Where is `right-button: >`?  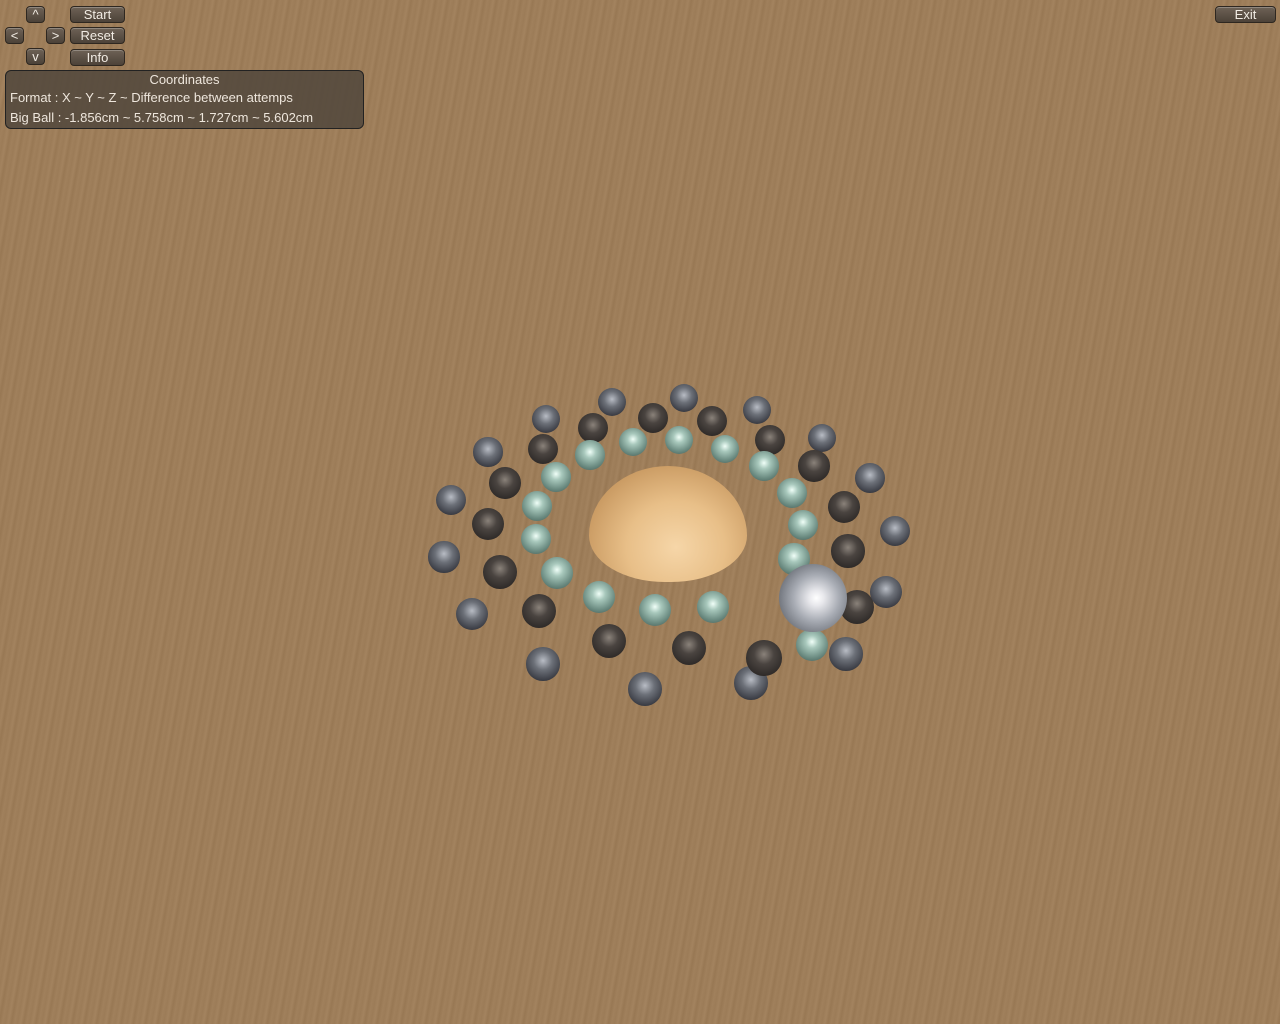
right-button: > is located at coordinates (55, 35).